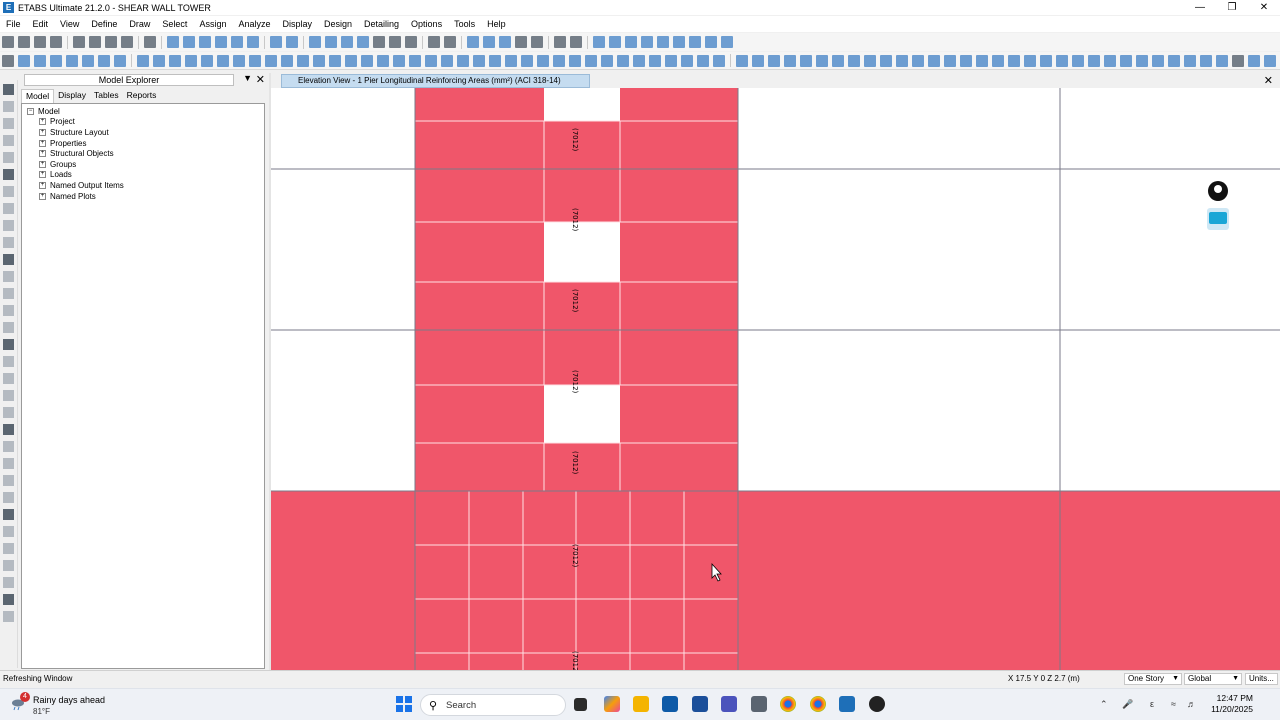 This screenshot has height=720, width=1280. Describe the element at coordinates (41, 24) in the screenshot. I see `menu-edit: Edit` at that location.